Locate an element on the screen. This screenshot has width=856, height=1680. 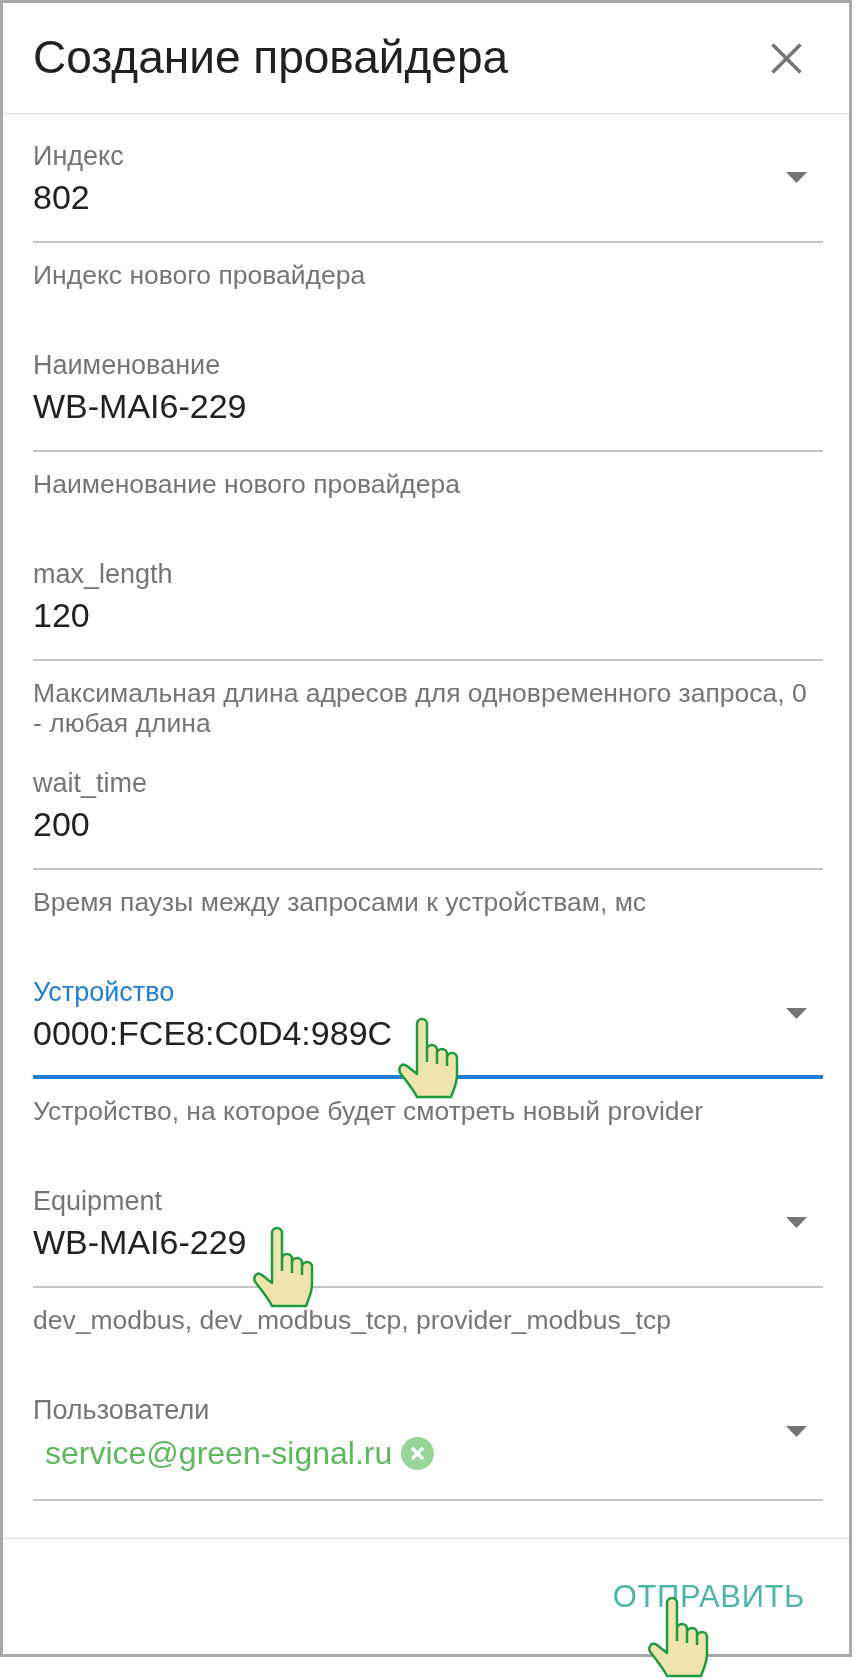
text-field: 200 is located at coordinates (428, 834).